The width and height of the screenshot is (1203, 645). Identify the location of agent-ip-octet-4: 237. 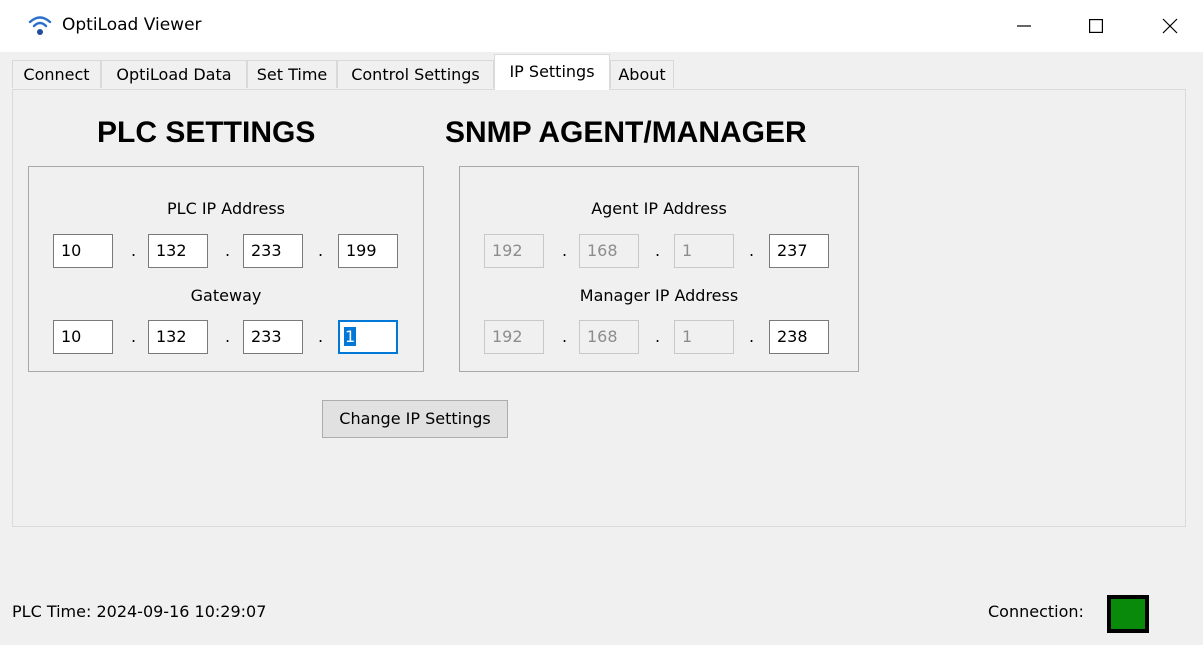
(799, 251).